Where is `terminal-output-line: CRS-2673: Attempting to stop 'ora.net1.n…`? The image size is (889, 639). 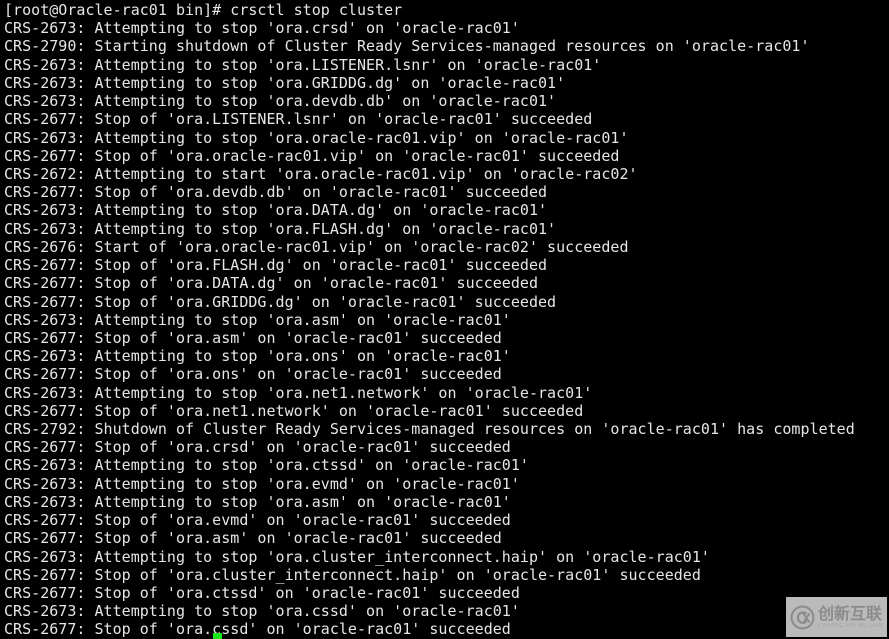
terminal-output-line: CRS-2673: Attempting to stop 'ora.net1.n… is located at coordinates (298, 392).